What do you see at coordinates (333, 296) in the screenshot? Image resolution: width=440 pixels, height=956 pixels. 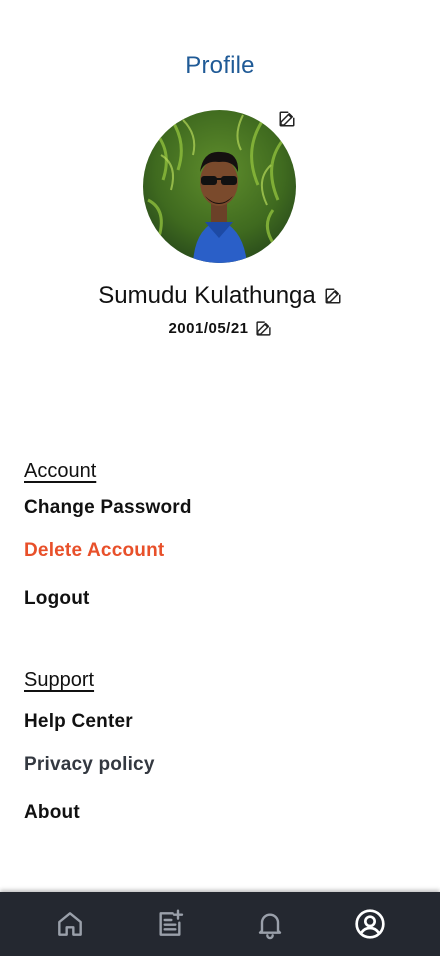 I see `edit-name-icon` at bounding box center [333, 296].